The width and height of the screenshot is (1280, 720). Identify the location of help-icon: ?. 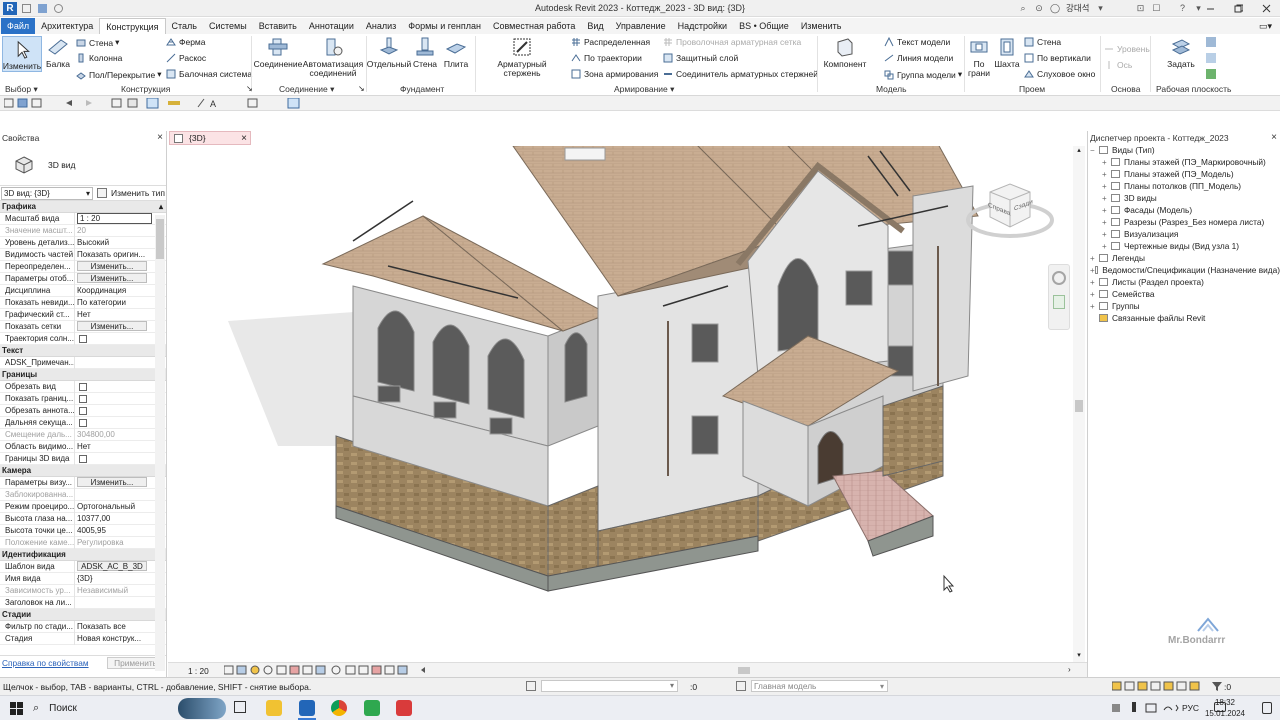
(1182, 8).